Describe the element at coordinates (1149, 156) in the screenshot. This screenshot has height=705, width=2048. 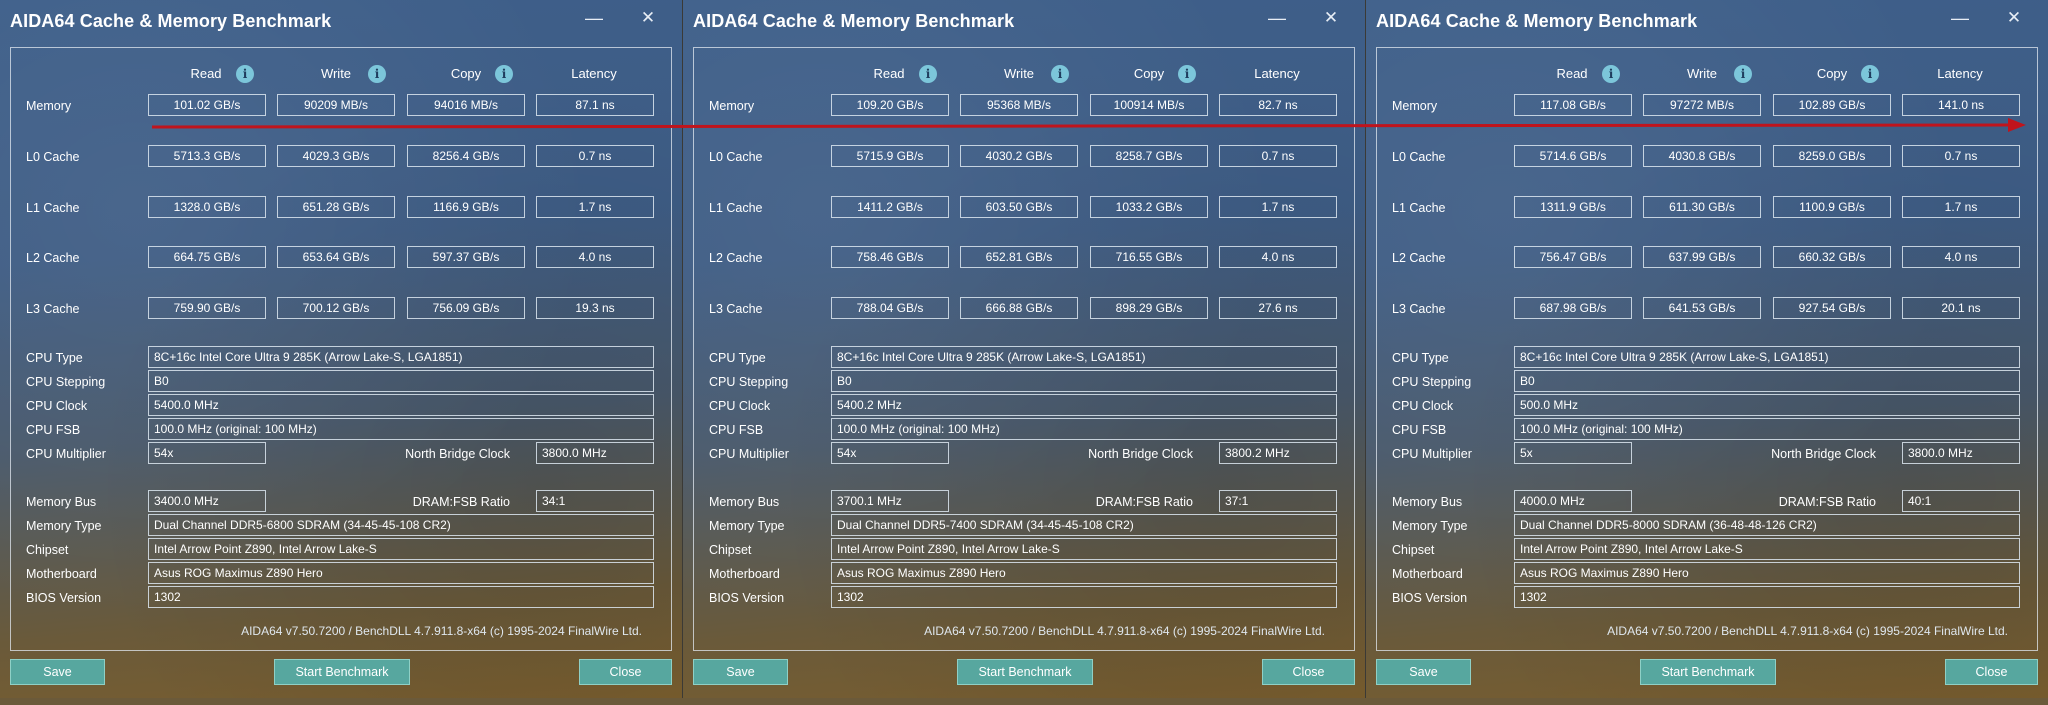
I see `l0-copy-value: 8258.7 GB/s` at that location.